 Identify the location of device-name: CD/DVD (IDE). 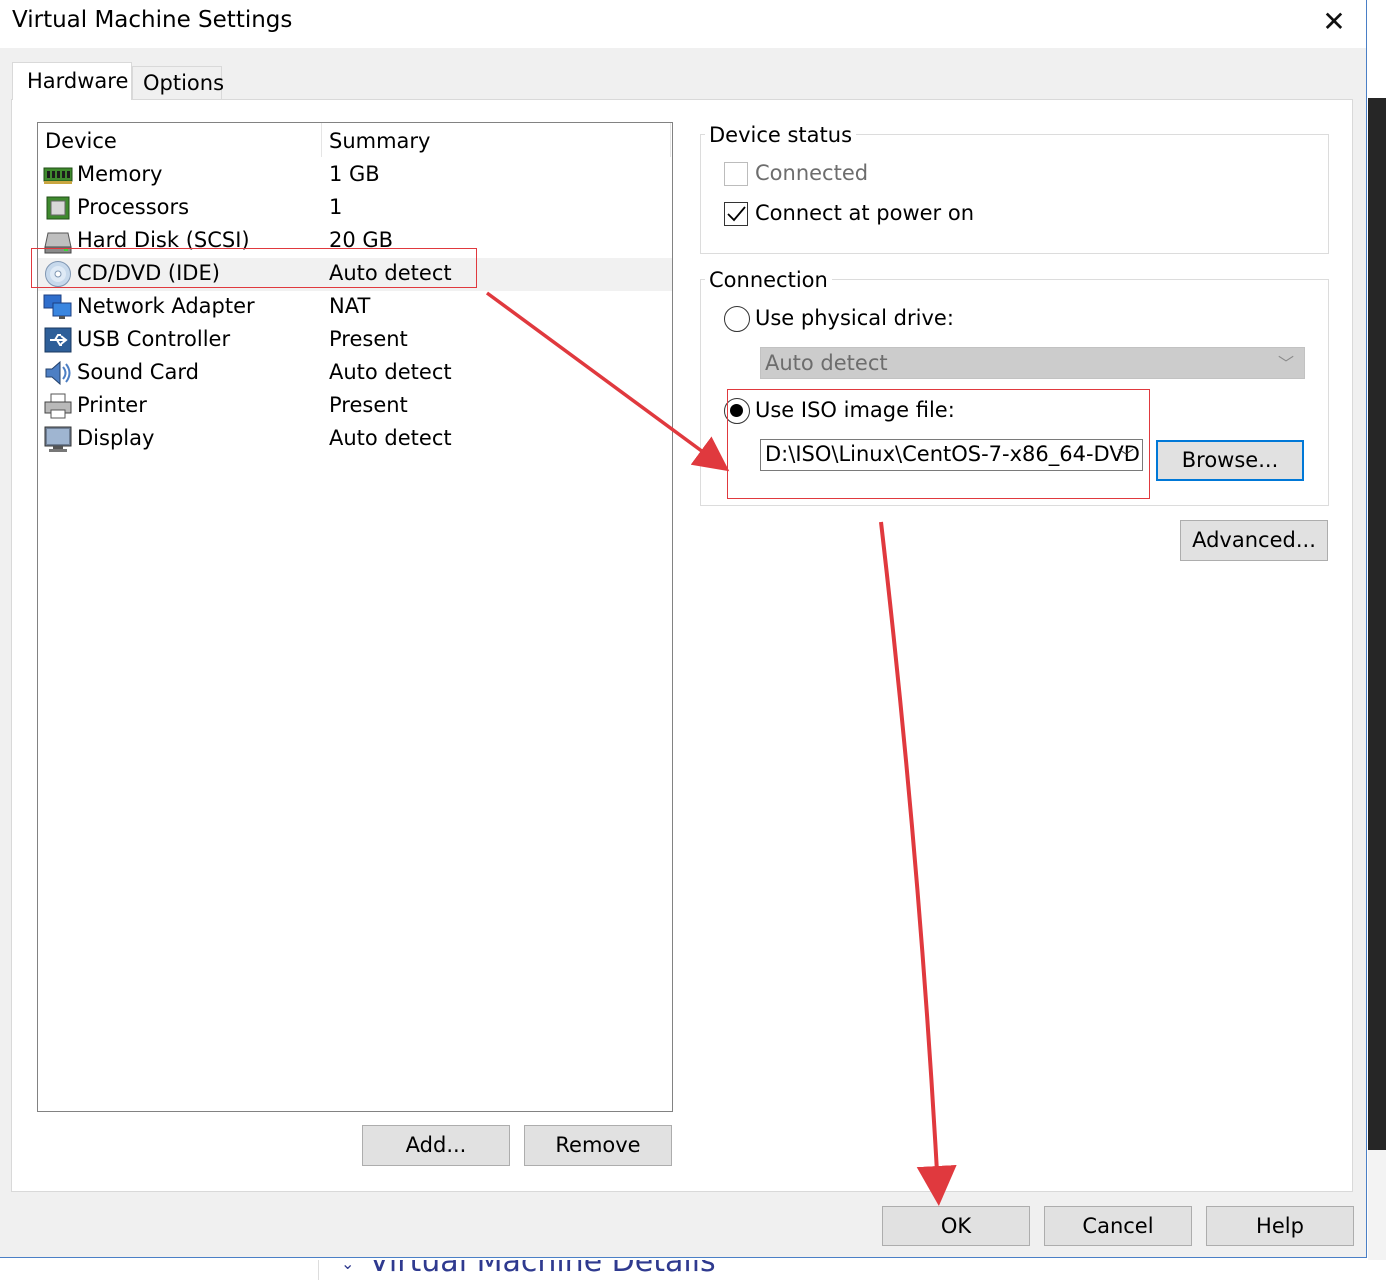
(148, 273).